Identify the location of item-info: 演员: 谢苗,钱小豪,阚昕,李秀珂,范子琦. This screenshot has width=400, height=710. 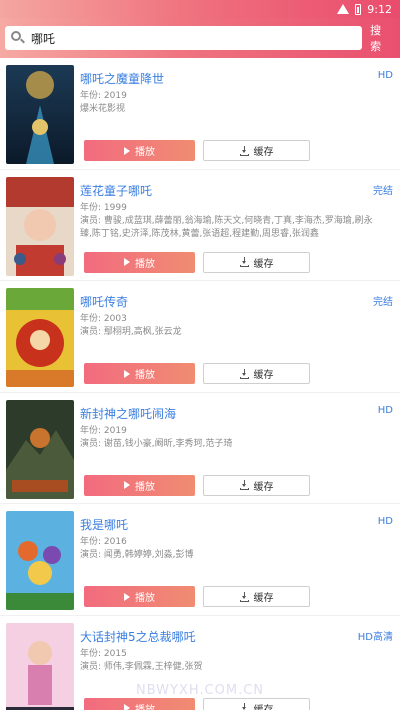
(156, 443).